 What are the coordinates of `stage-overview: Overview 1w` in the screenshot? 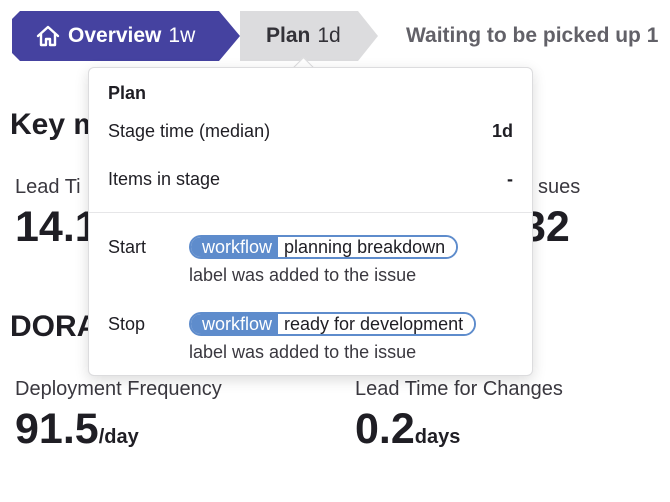 It's located at (126, 36).